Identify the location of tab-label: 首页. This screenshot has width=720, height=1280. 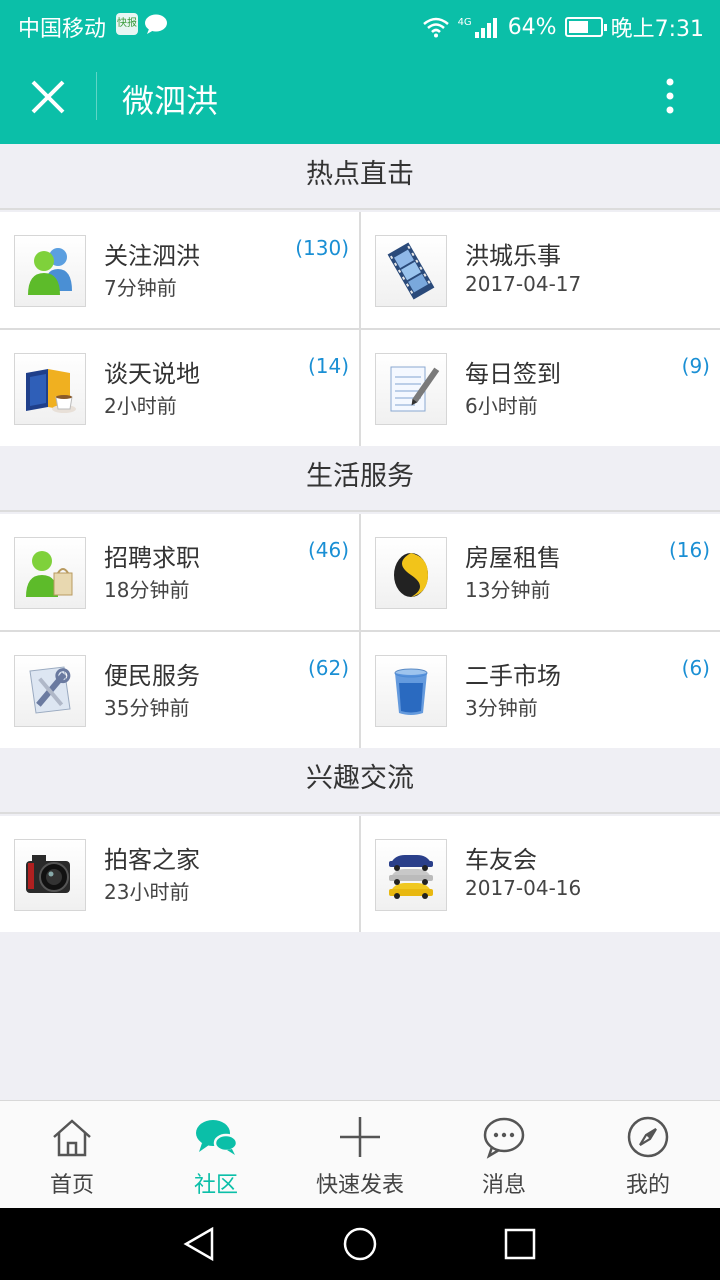
(71, 1185).